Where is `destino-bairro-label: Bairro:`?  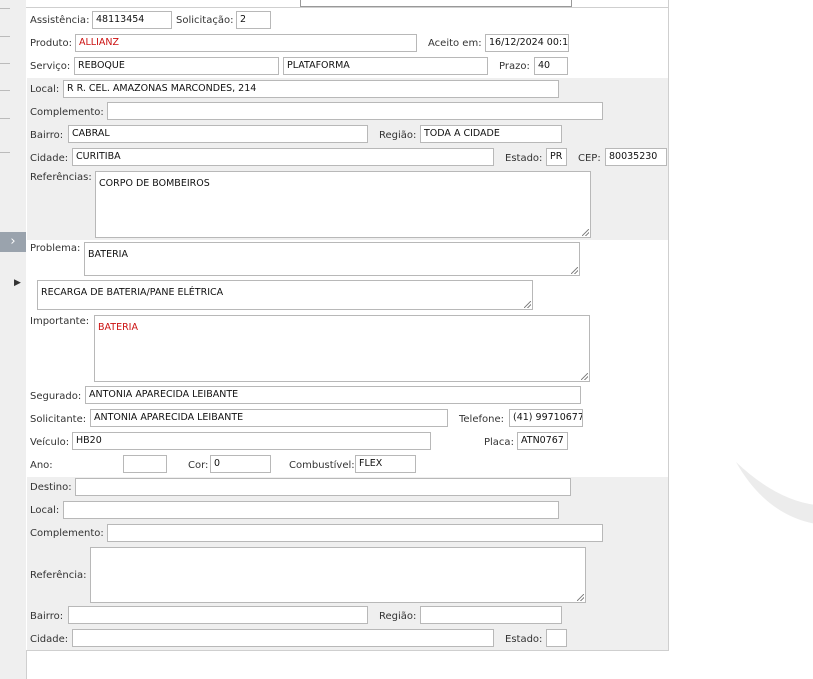
destino-bairro-label: Bairro: is located at coordinates (47, 616).